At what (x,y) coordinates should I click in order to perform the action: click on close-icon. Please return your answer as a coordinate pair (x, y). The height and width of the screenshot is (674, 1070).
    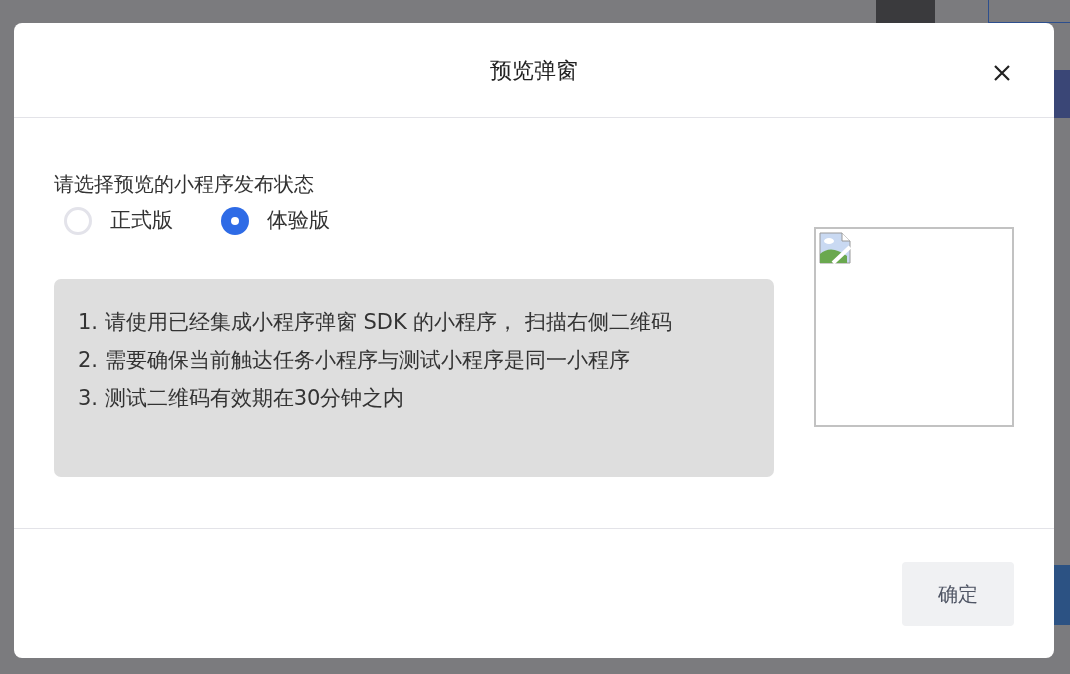
    Looking at the image, I should click on (1002, 72).